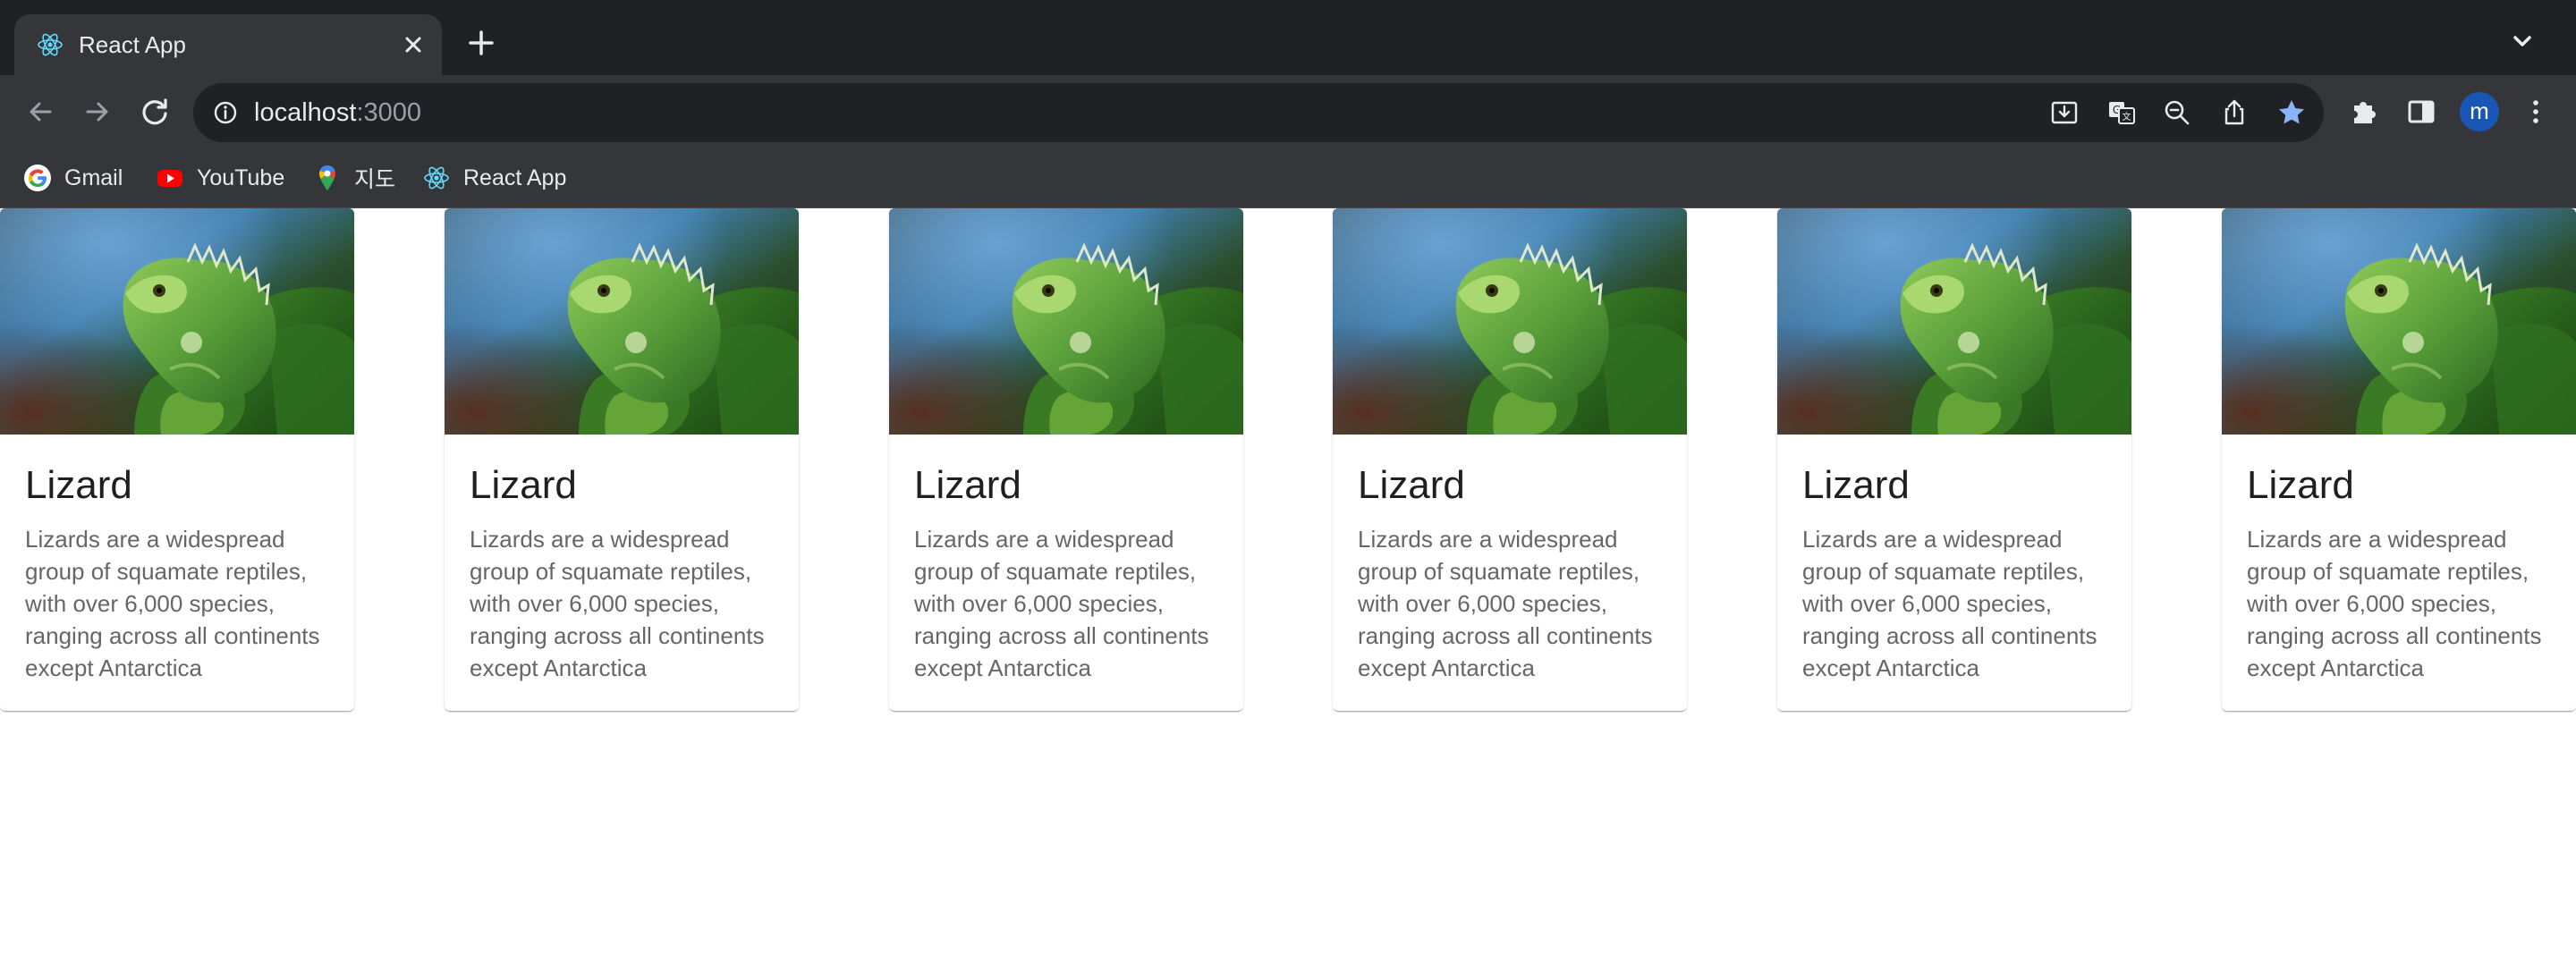 The width and height of the screenshot is (2576, 971). Describe the element at coordinates (132, 44) in the screenshot. I see `tab-title: React App` at that location.